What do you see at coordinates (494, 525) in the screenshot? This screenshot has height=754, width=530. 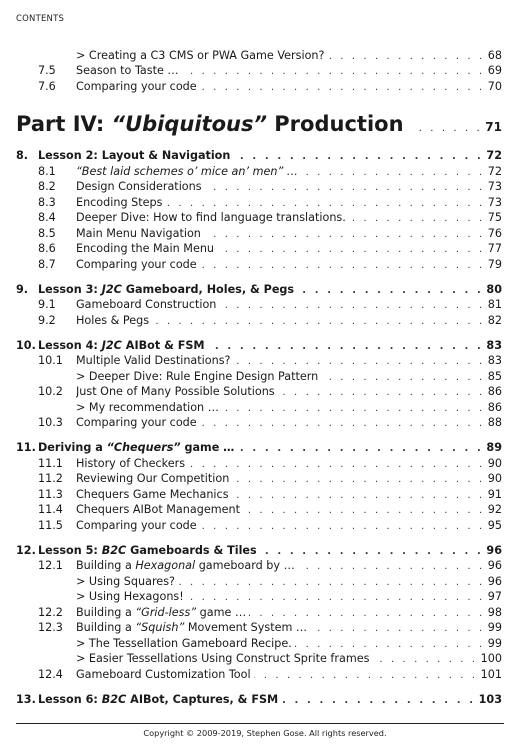 I see `entry-page-number: 95` at bounding box center [494, 525].